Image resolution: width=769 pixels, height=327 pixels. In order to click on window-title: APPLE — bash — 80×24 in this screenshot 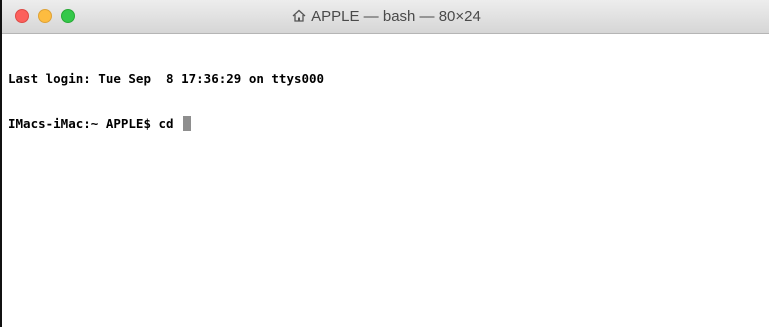, I will do `click(385, 16)`.